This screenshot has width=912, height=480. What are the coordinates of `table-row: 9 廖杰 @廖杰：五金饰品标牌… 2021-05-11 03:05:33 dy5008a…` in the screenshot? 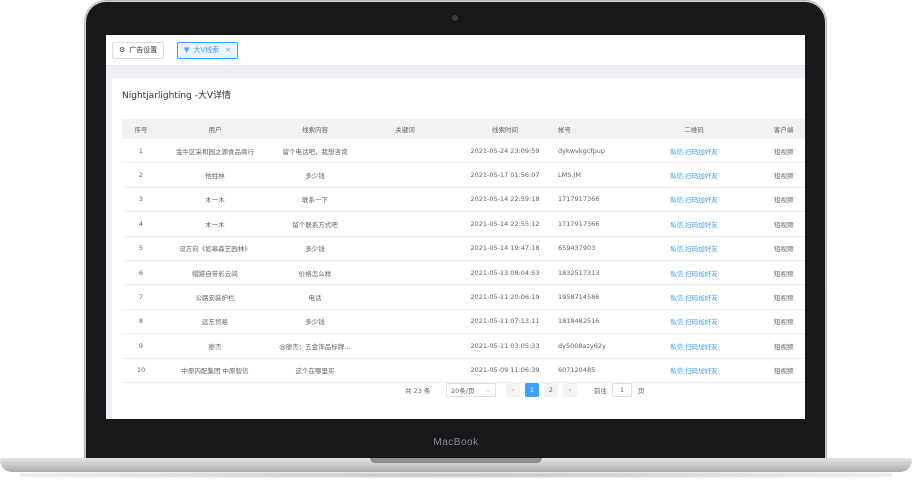 It's located at (463, 346).